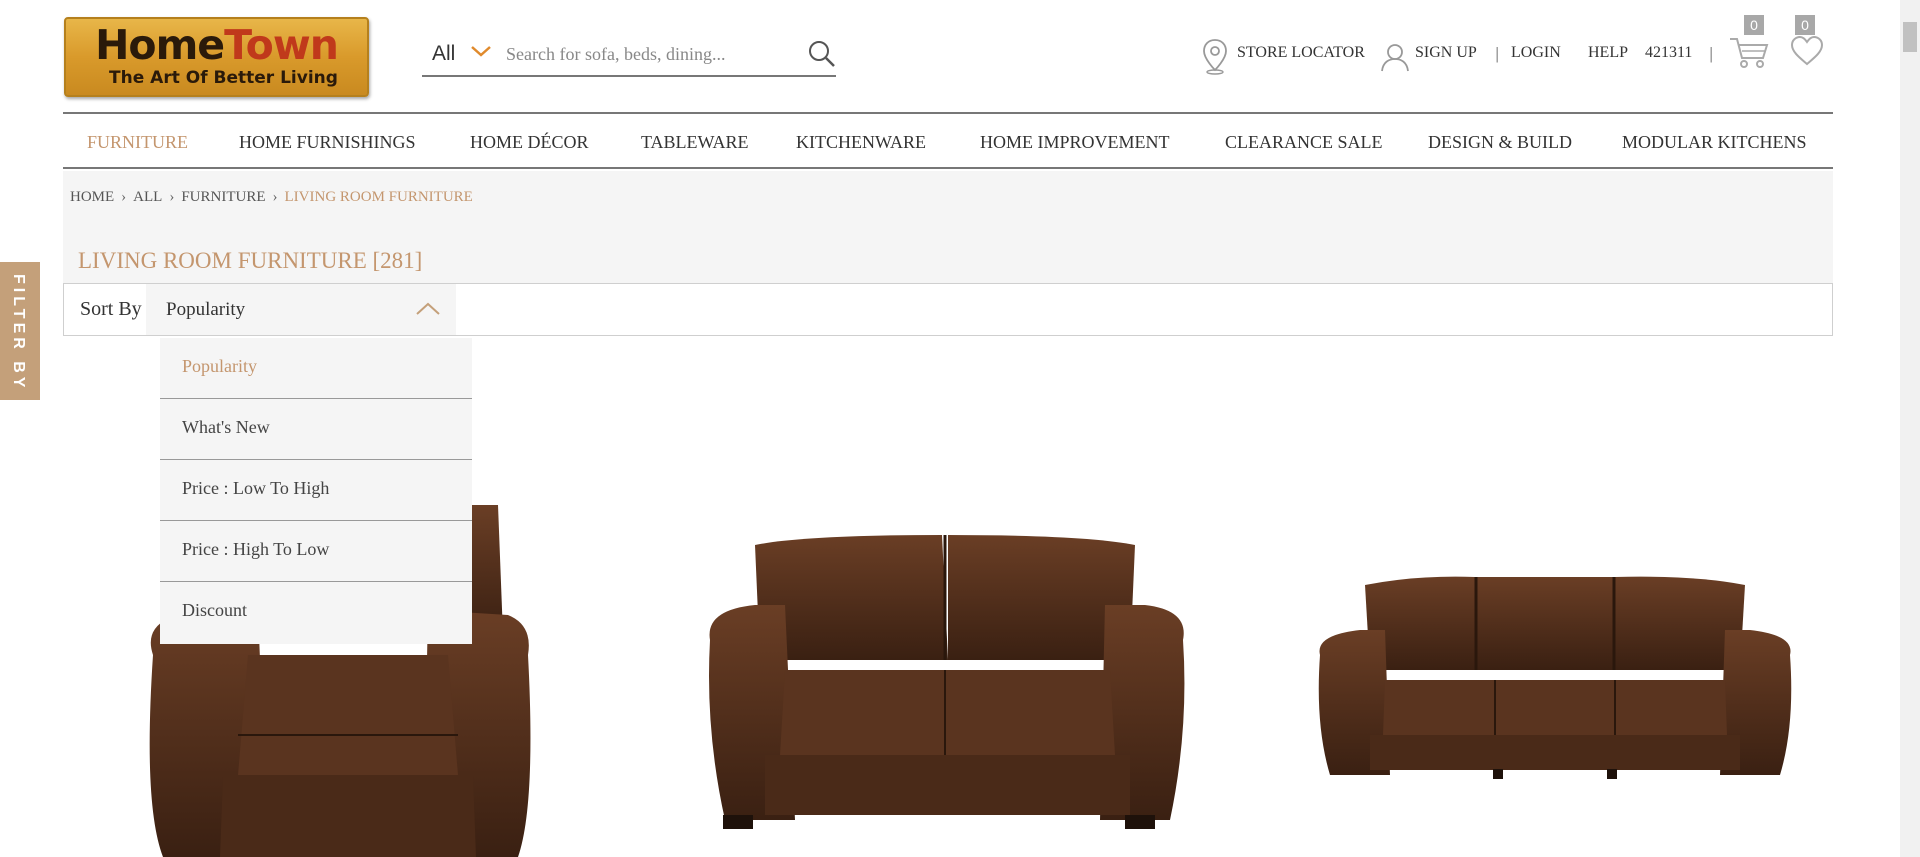 The width and height of the screenshot is (1920, 857). I want to click on location-pin-icon, so click(1215, 57).